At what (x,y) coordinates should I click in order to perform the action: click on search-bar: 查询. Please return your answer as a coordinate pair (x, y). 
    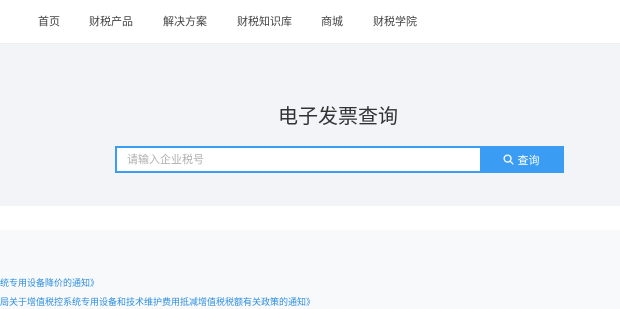
    Looking at the image, I should click on (339, 159).